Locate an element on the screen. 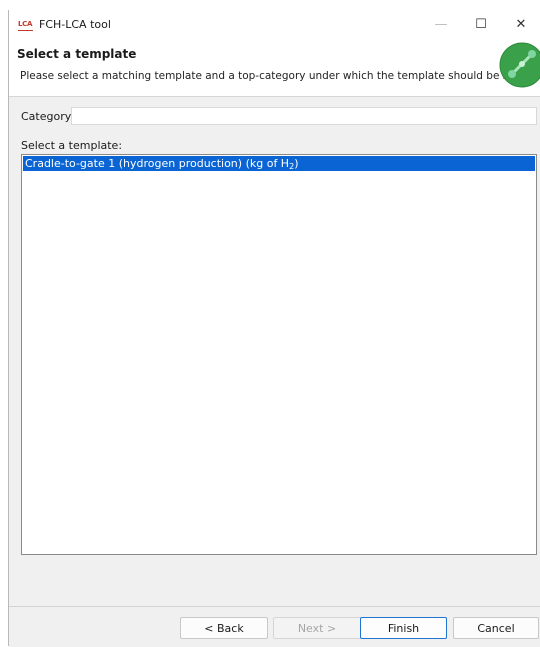  next-button: Next > is located at coordinates (317, 628).